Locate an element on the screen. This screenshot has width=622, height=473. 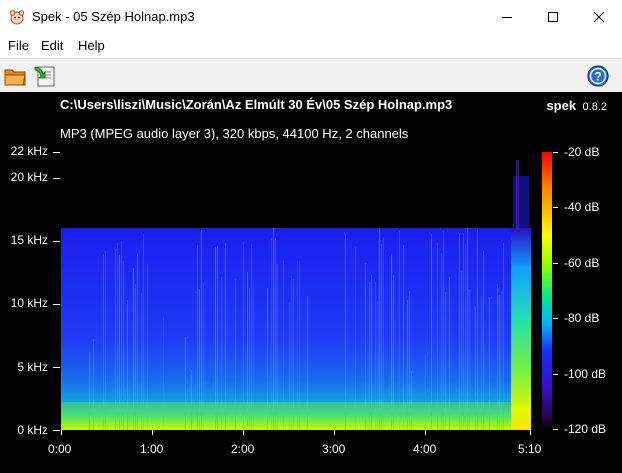
brand-version: 0.8.2 is located at coordinates (594, 107).